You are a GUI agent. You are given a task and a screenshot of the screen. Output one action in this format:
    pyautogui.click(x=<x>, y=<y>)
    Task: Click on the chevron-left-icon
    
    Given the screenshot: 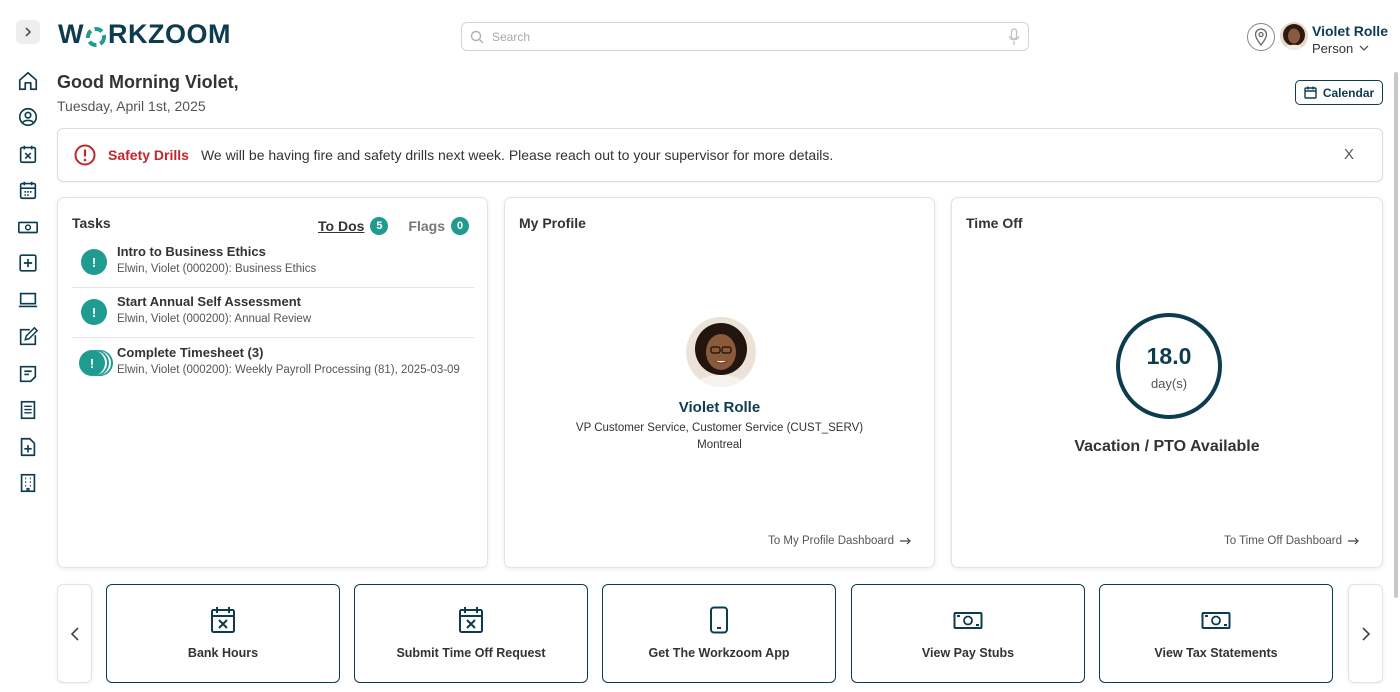 What is the action you would take?
    pyautogui.click(x=74, y=633)
    